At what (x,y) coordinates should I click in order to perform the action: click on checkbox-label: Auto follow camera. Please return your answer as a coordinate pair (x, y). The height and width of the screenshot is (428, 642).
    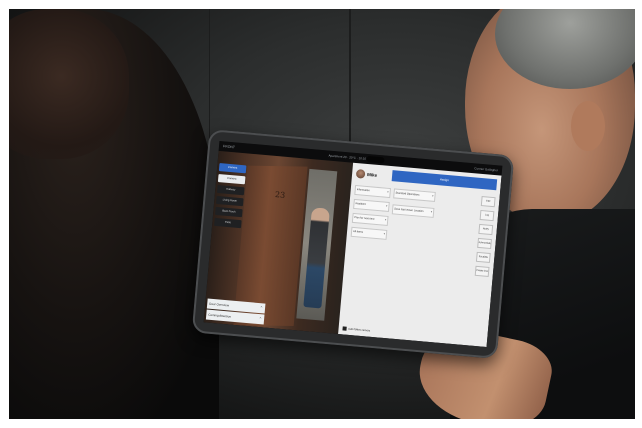
    Looking at the image, I should click on (359, 330).